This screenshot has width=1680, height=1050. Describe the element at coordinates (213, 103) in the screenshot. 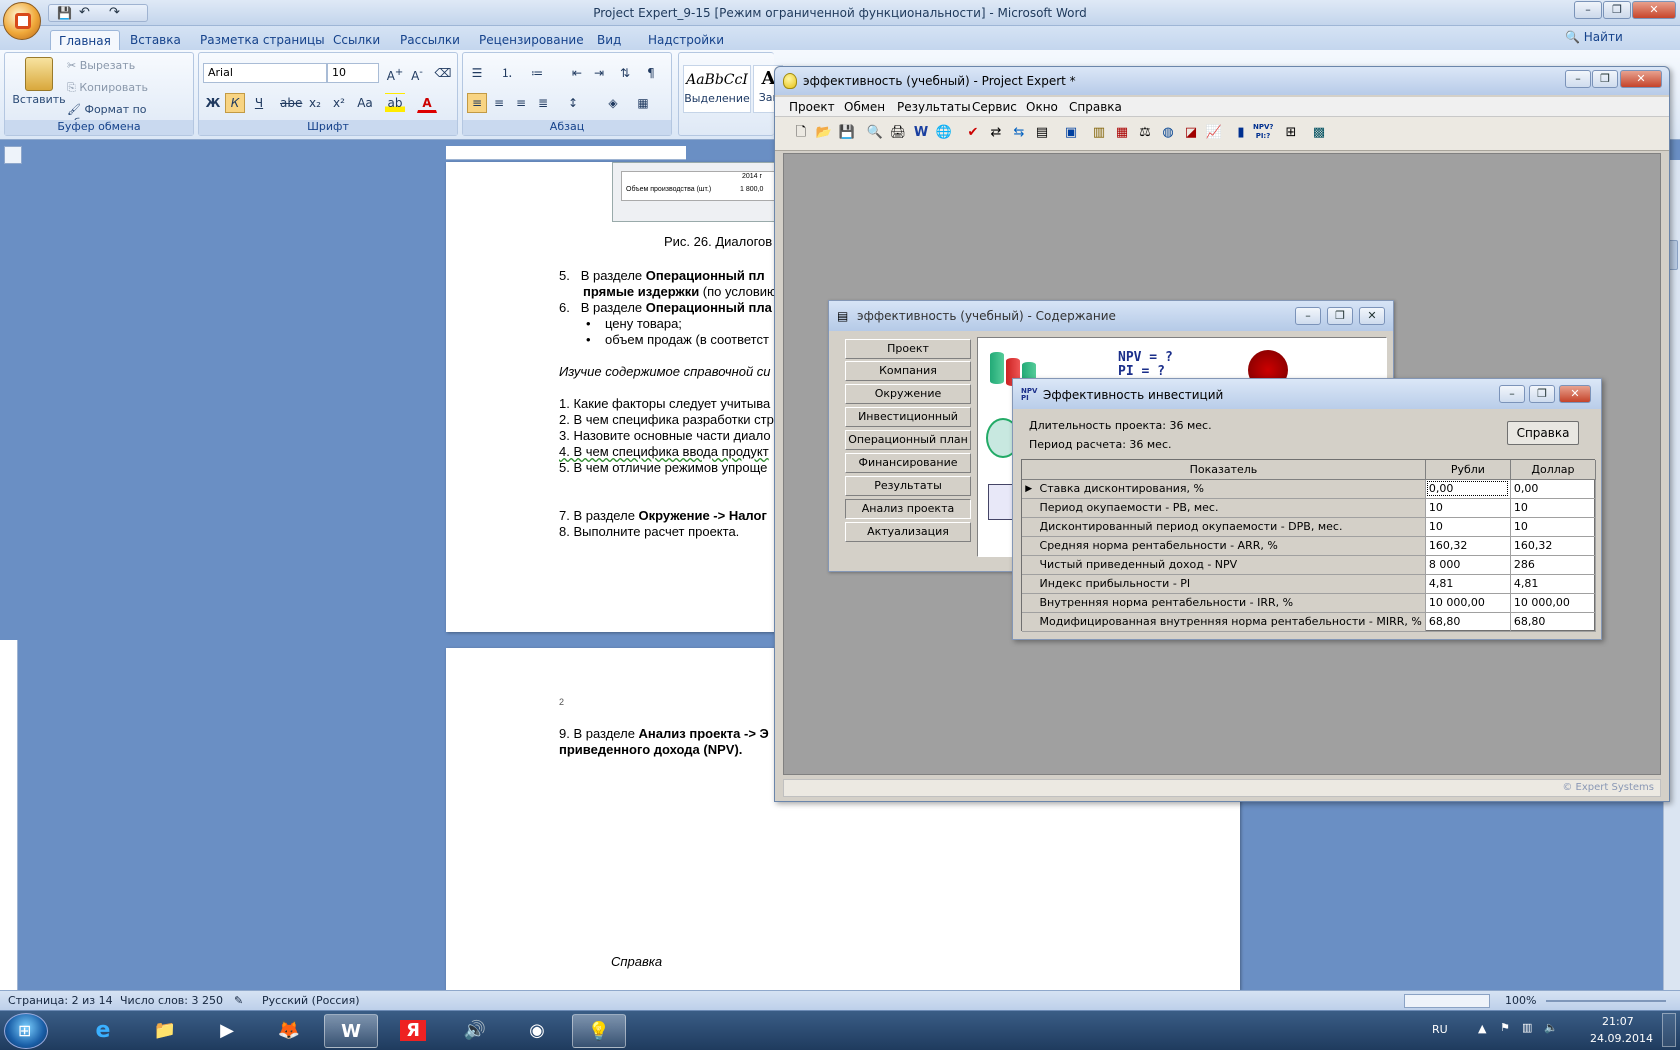

I see `bold-button: Ж` at that location.